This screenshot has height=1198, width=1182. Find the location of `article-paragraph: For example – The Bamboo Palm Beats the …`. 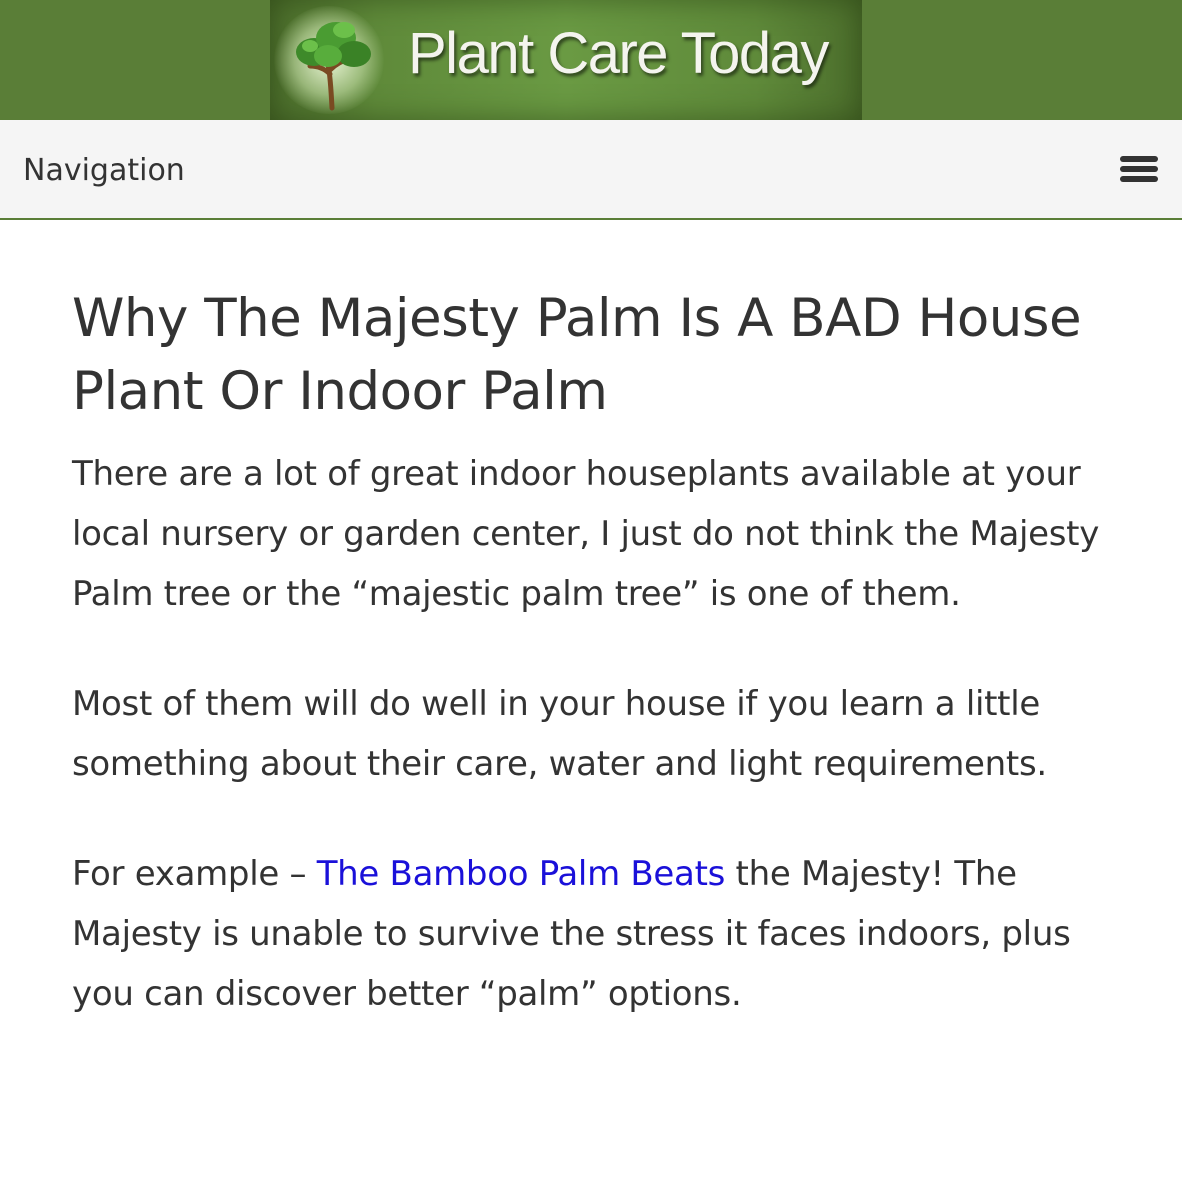

article-paragraph: For example – The Bamboo Palm Beats the … is located at coordinates (602, 934).